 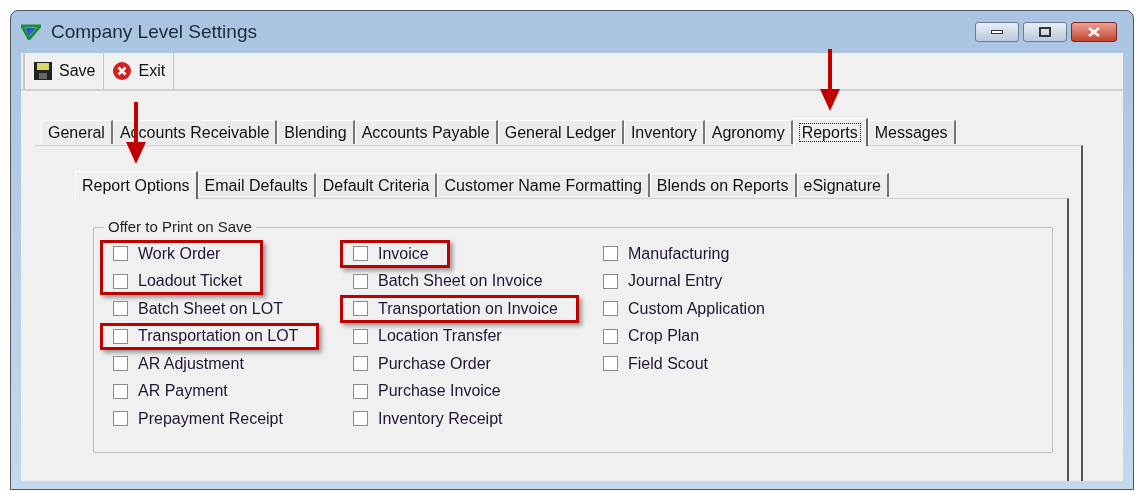 I want to click on tab: Blends on Reports, so click(x=723, y=185).